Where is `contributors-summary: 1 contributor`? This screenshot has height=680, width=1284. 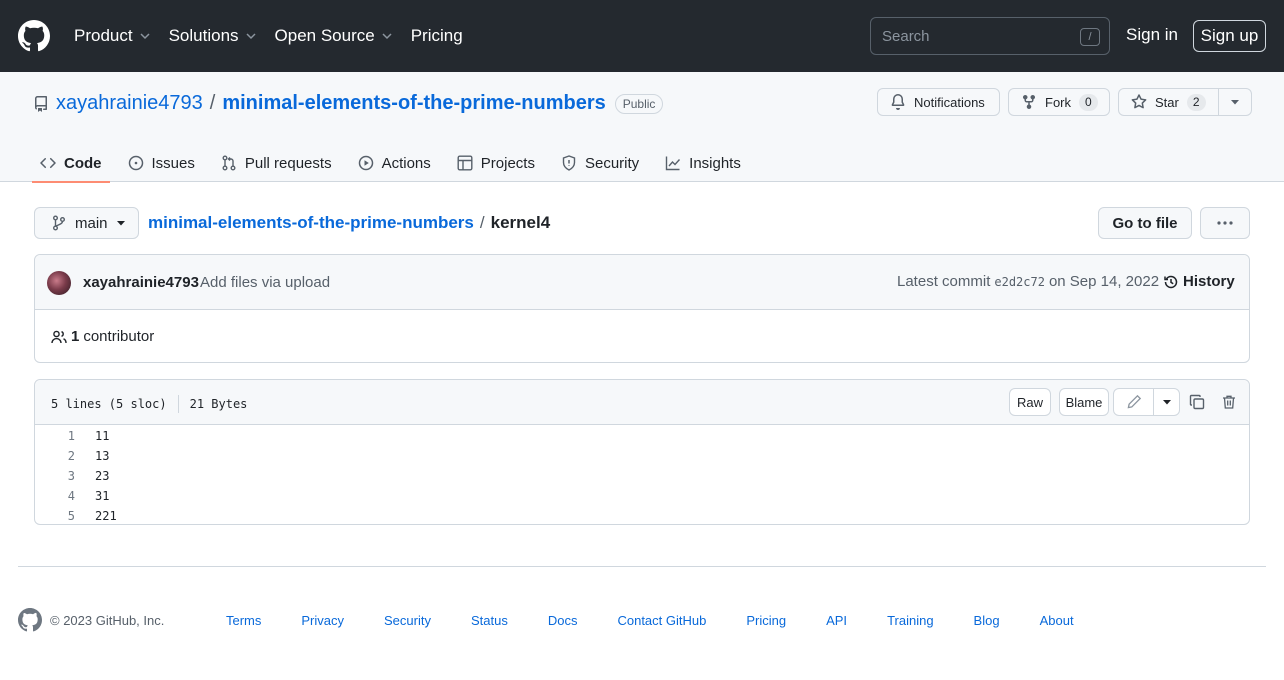
contributors-summary: 1 contributor is located at coordinates (102, 336).